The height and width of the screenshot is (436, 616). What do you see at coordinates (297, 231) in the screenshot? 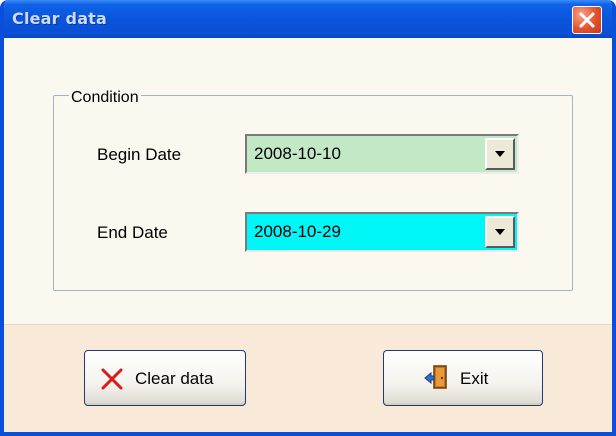
I see `end-date-value: 2008-10-29` at bounding box center [297, 231].